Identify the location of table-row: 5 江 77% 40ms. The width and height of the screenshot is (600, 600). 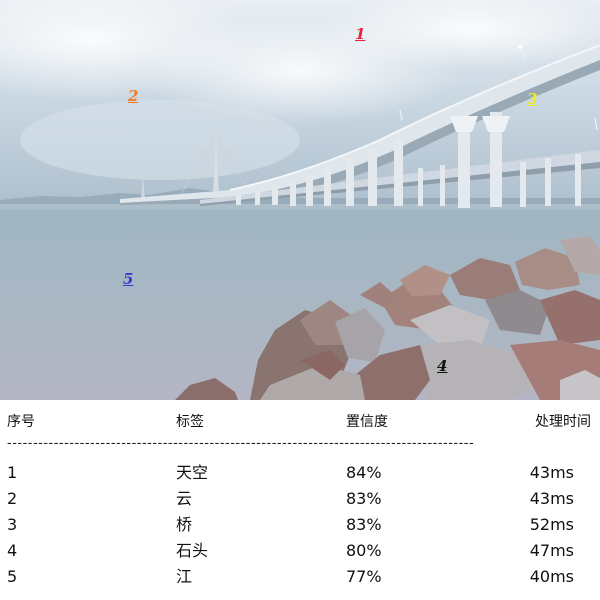
(300, 577).